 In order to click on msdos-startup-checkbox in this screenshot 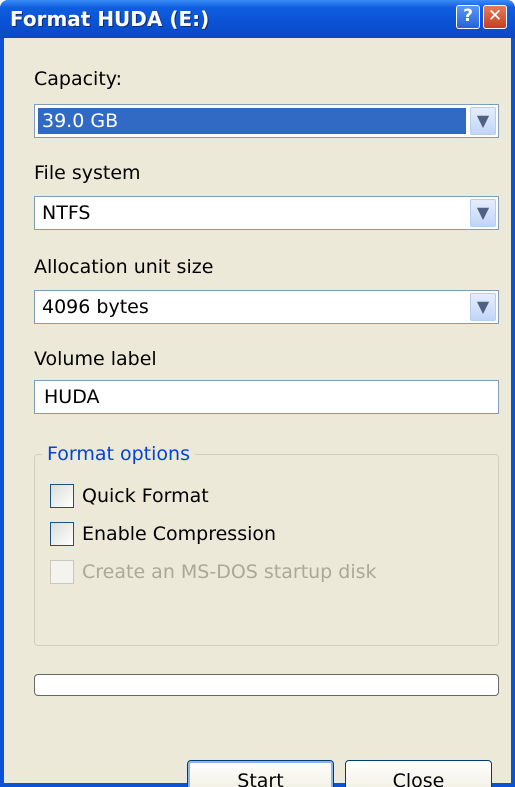, I will do `click(62, 572)`.